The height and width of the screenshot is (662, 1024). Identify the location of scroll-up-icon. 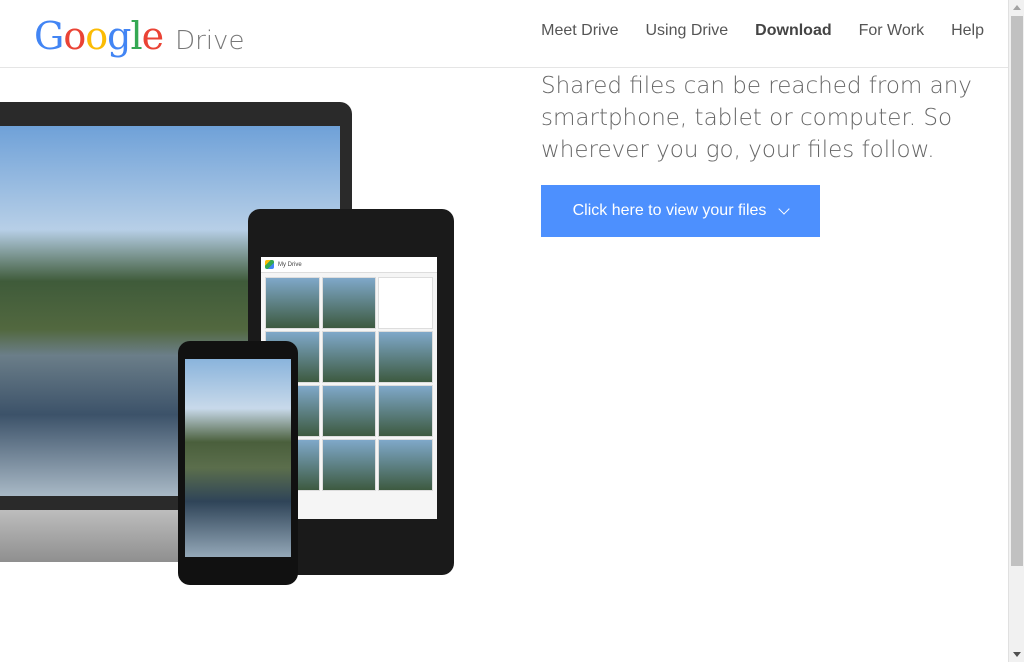
(1017, 7).